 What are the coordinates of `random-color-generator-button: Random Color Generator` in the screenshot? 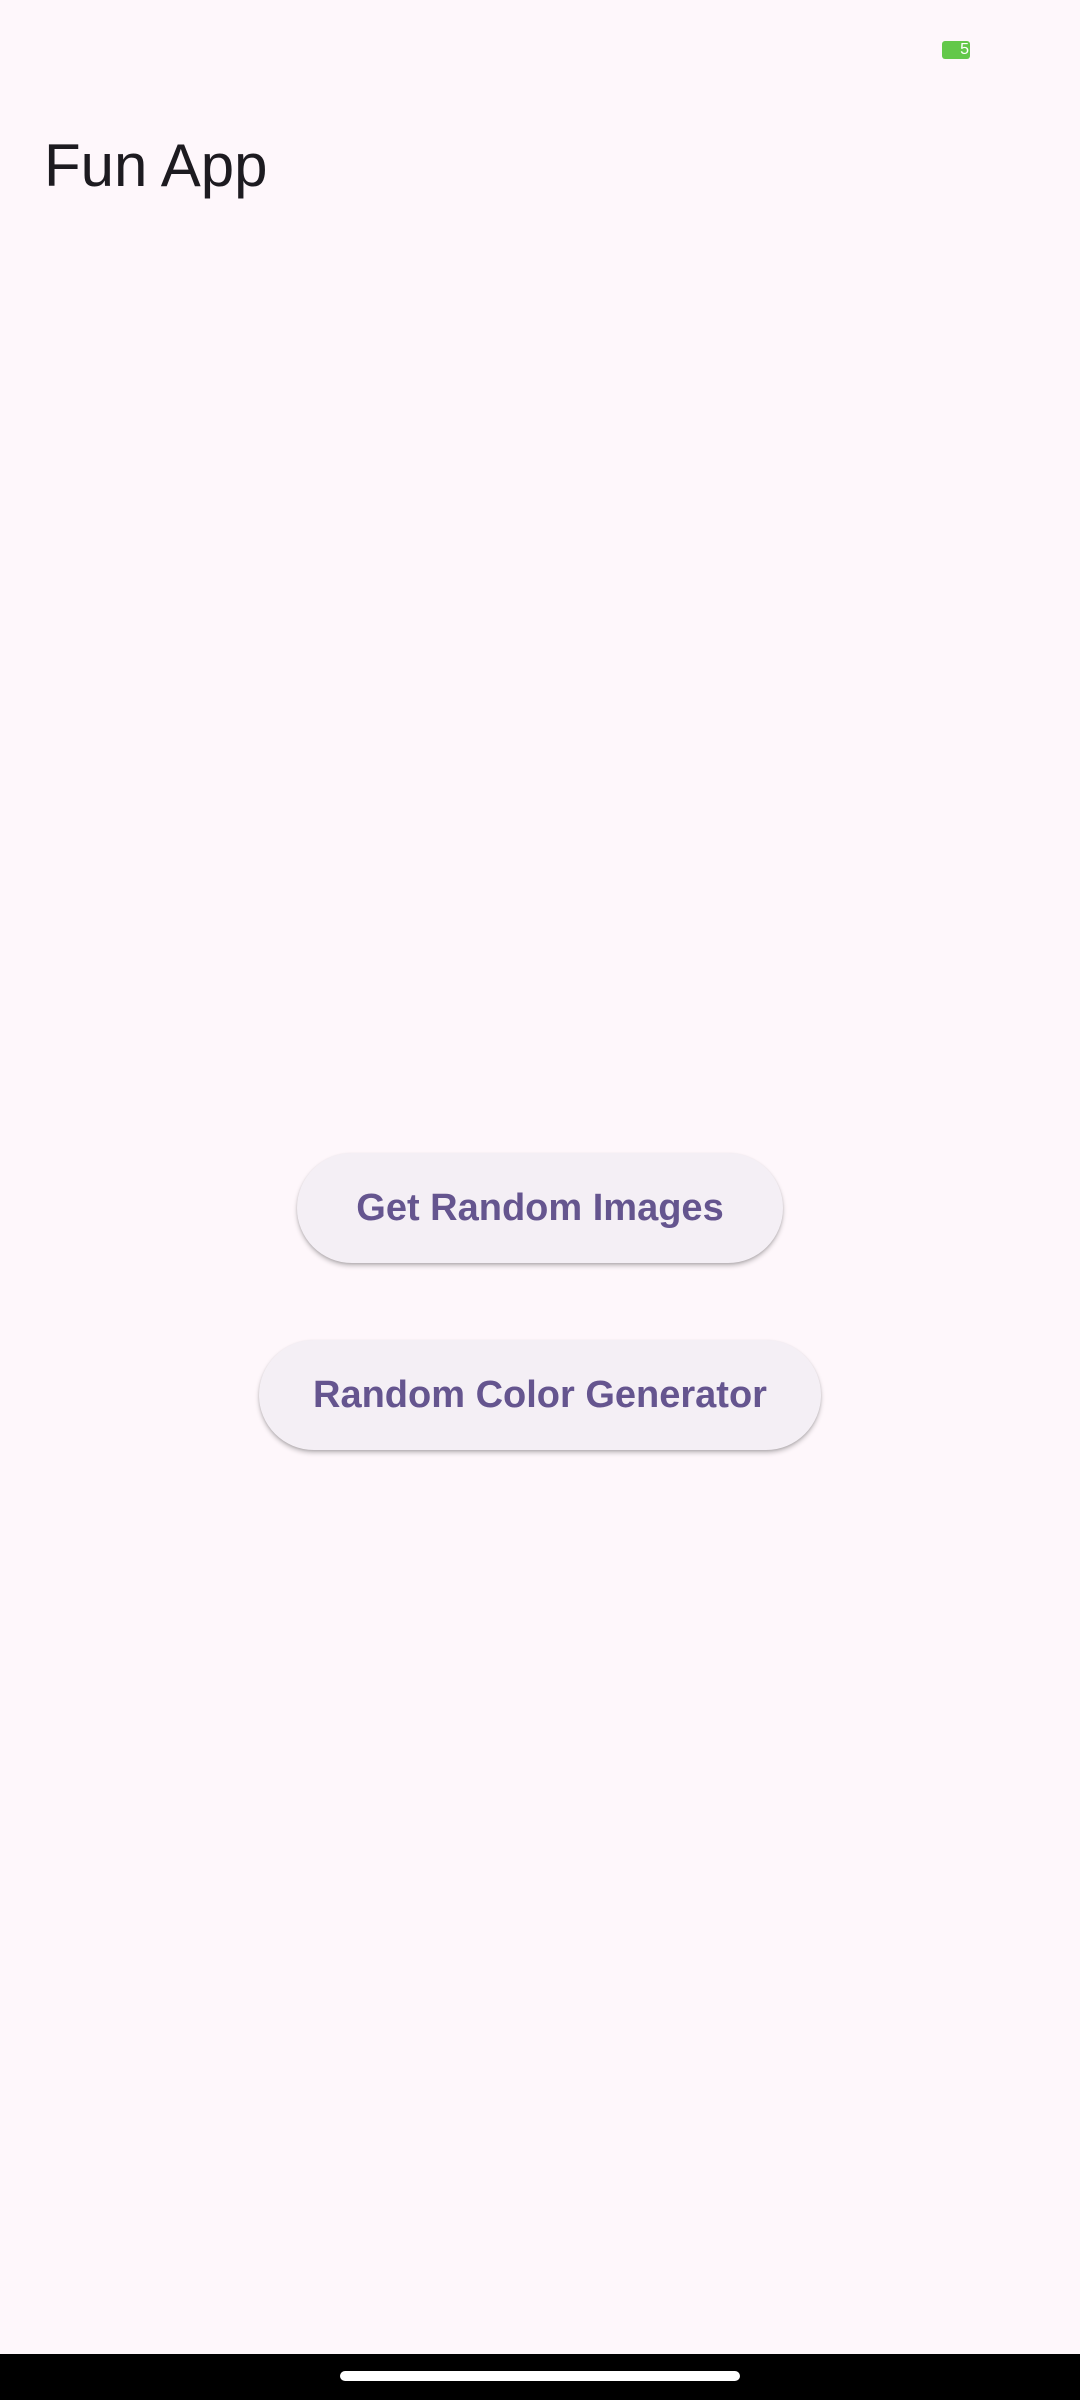 It's located at (540, 1395).